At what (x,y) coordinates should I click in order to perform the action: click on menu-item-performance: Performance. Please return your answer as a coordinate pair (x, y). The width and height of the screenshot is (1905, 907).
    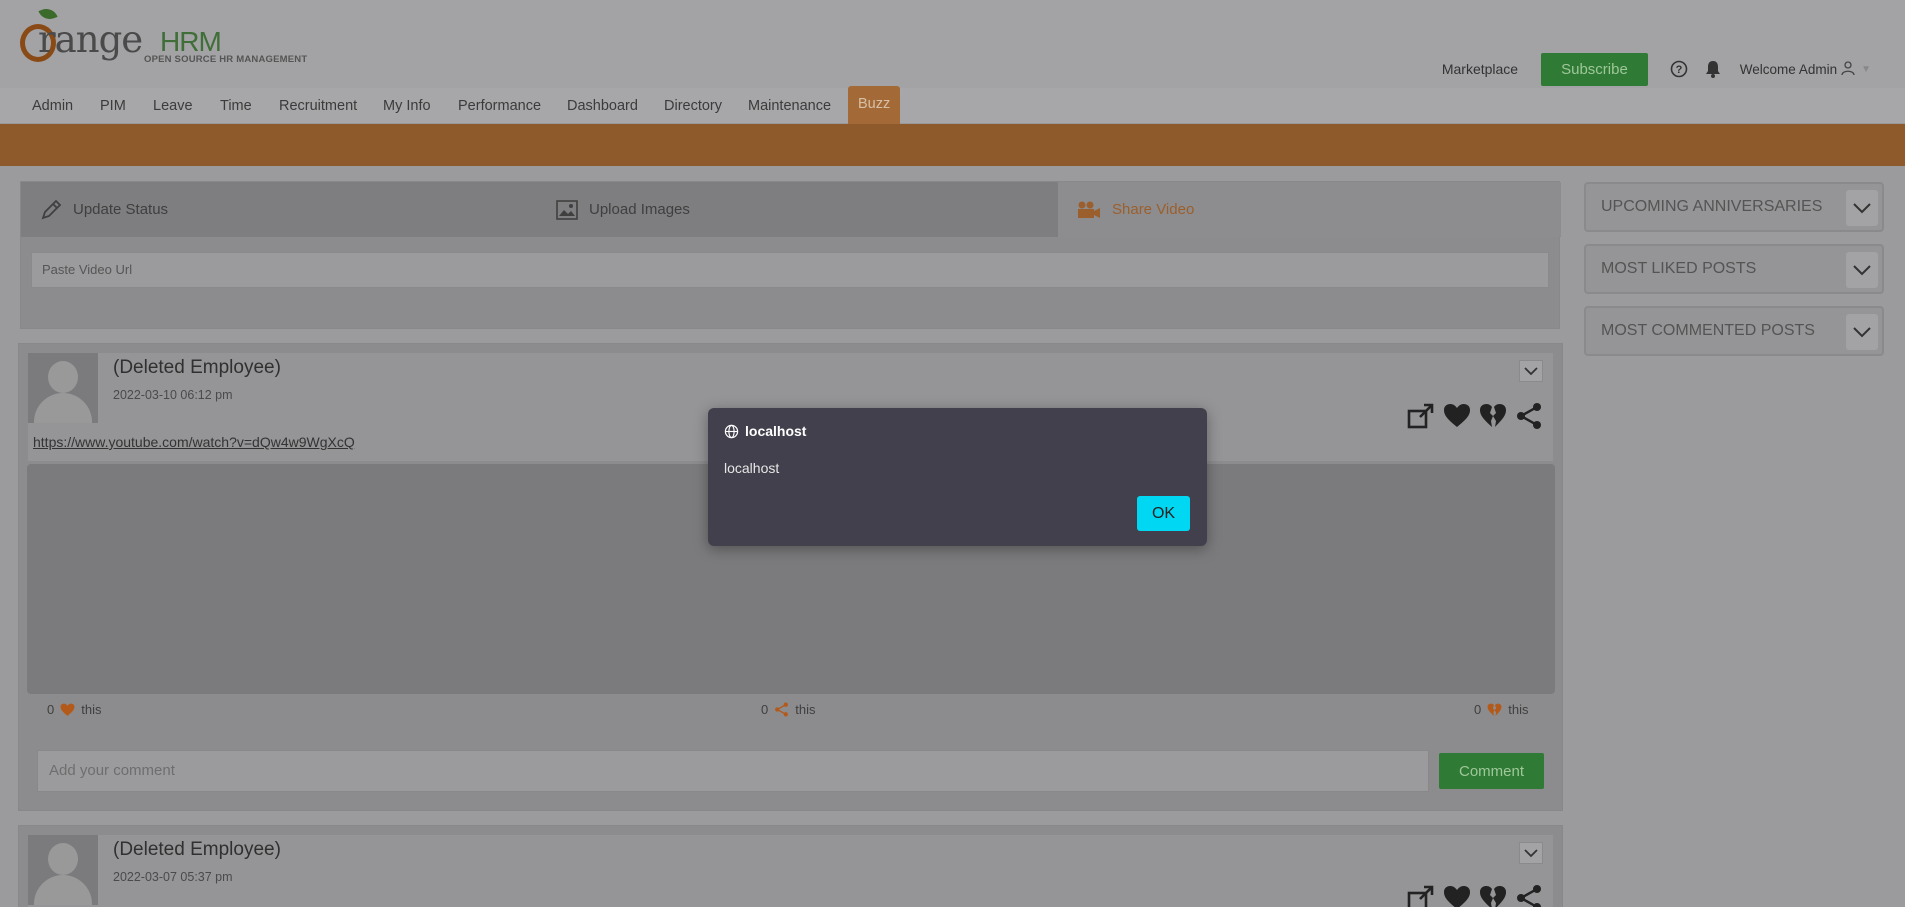
    Looking at the image, I should click on (499, 106).